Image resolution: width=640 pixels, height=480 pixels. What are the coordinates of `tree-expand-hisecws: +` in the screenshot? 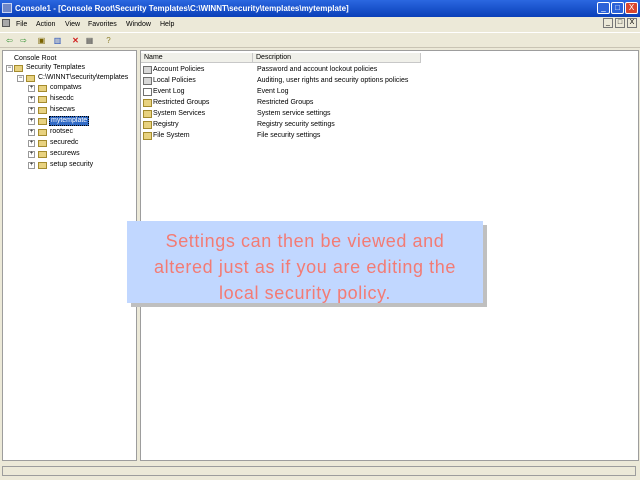 It's located at (31, 110).